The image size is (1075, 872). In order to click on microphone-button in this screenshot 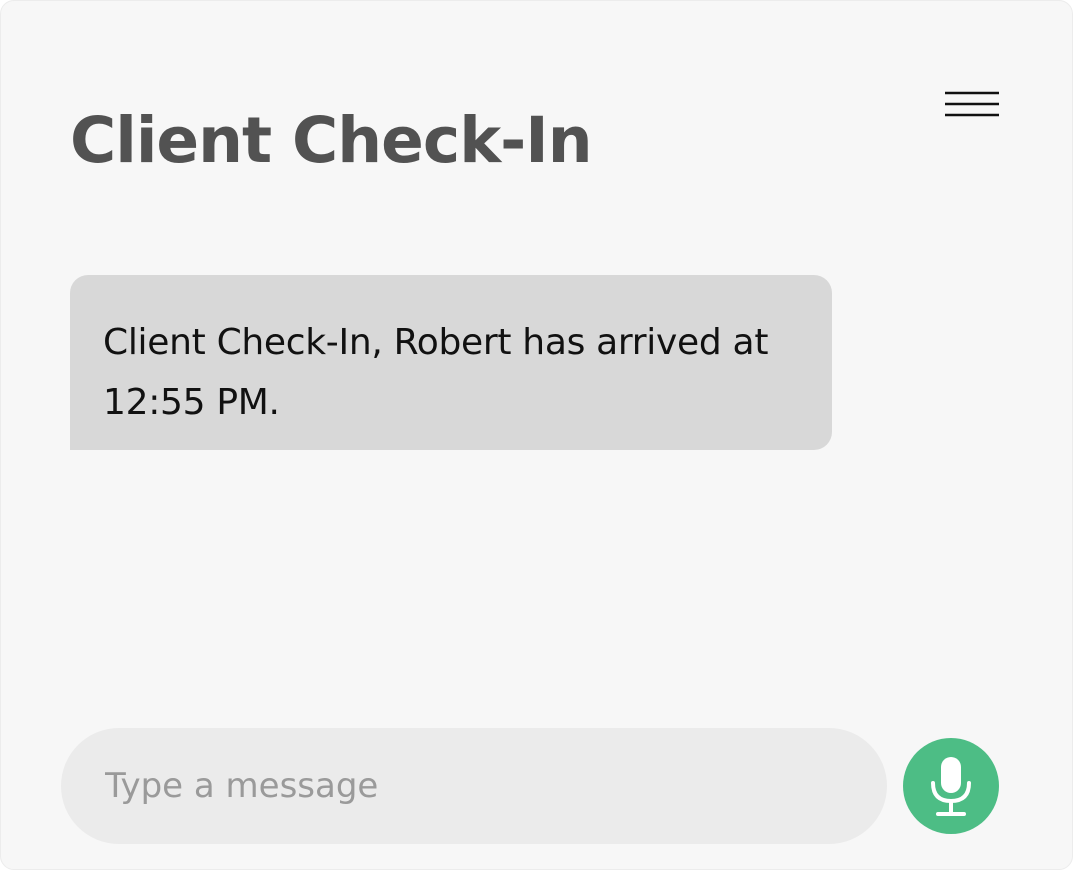, I will do `click(951, 786)`.